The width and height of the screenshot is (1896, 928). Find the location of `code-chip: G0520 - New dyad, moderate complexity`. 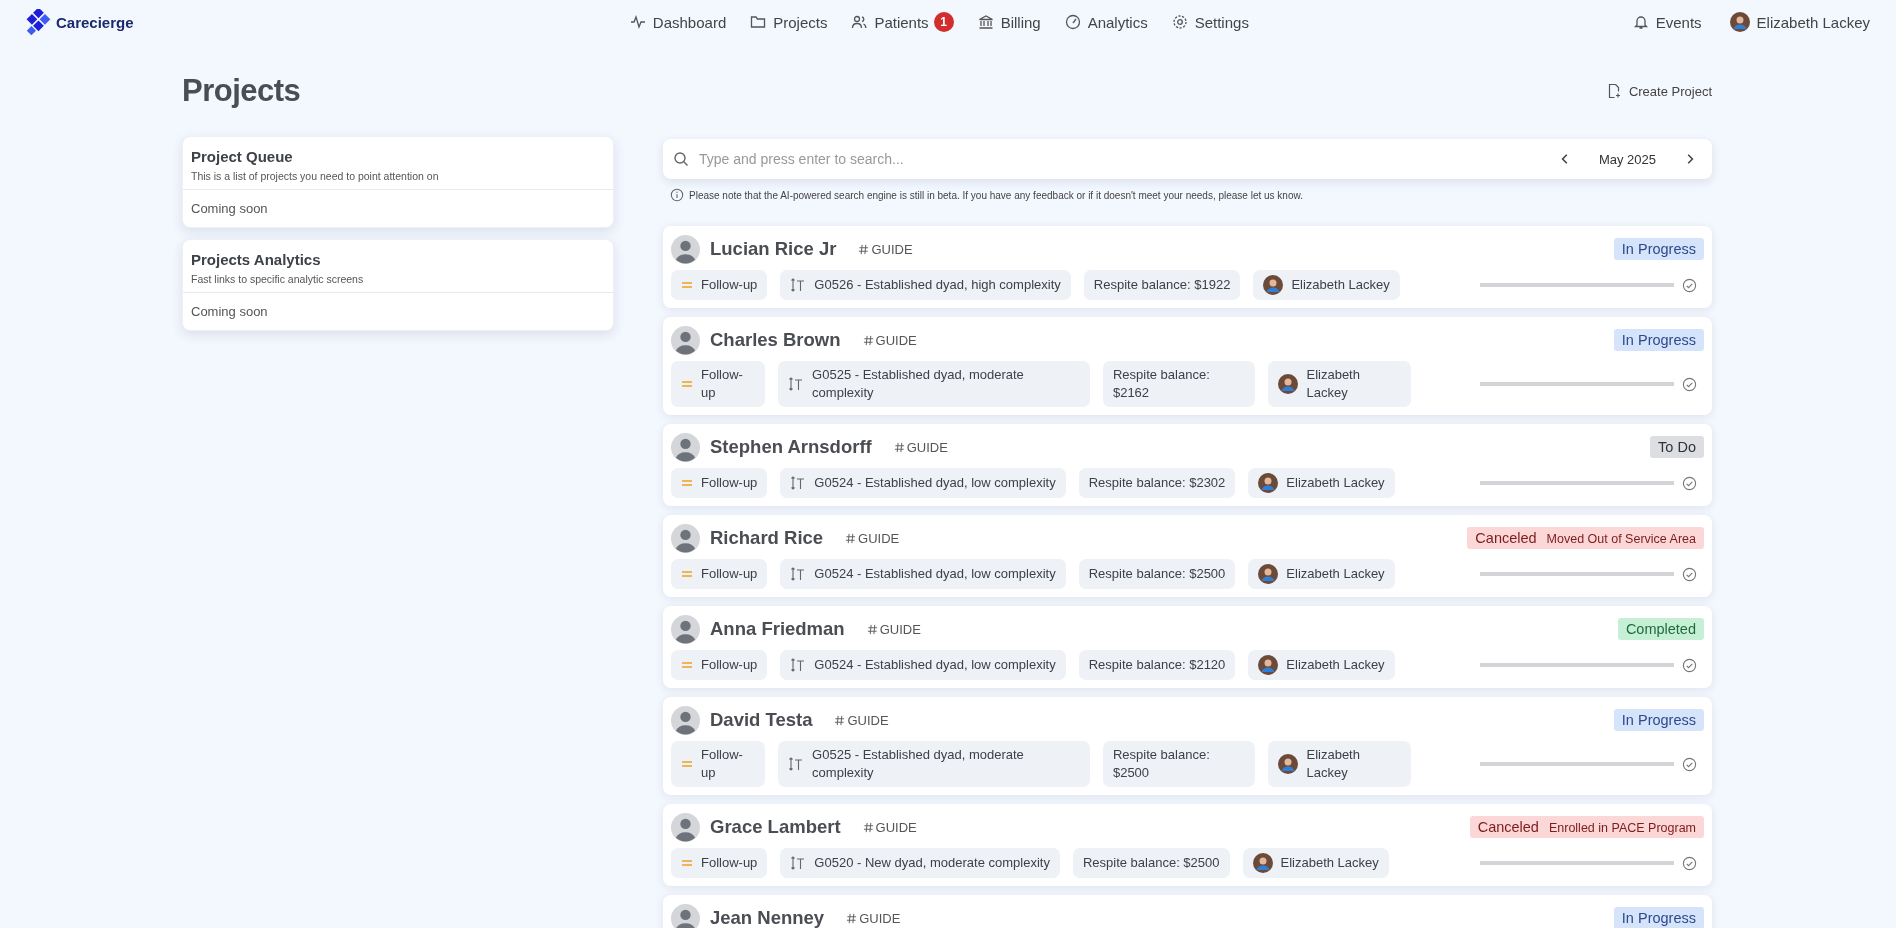

code-chip: G0520 - New dyad, moderate complexity is located at coordinates (920, 863).